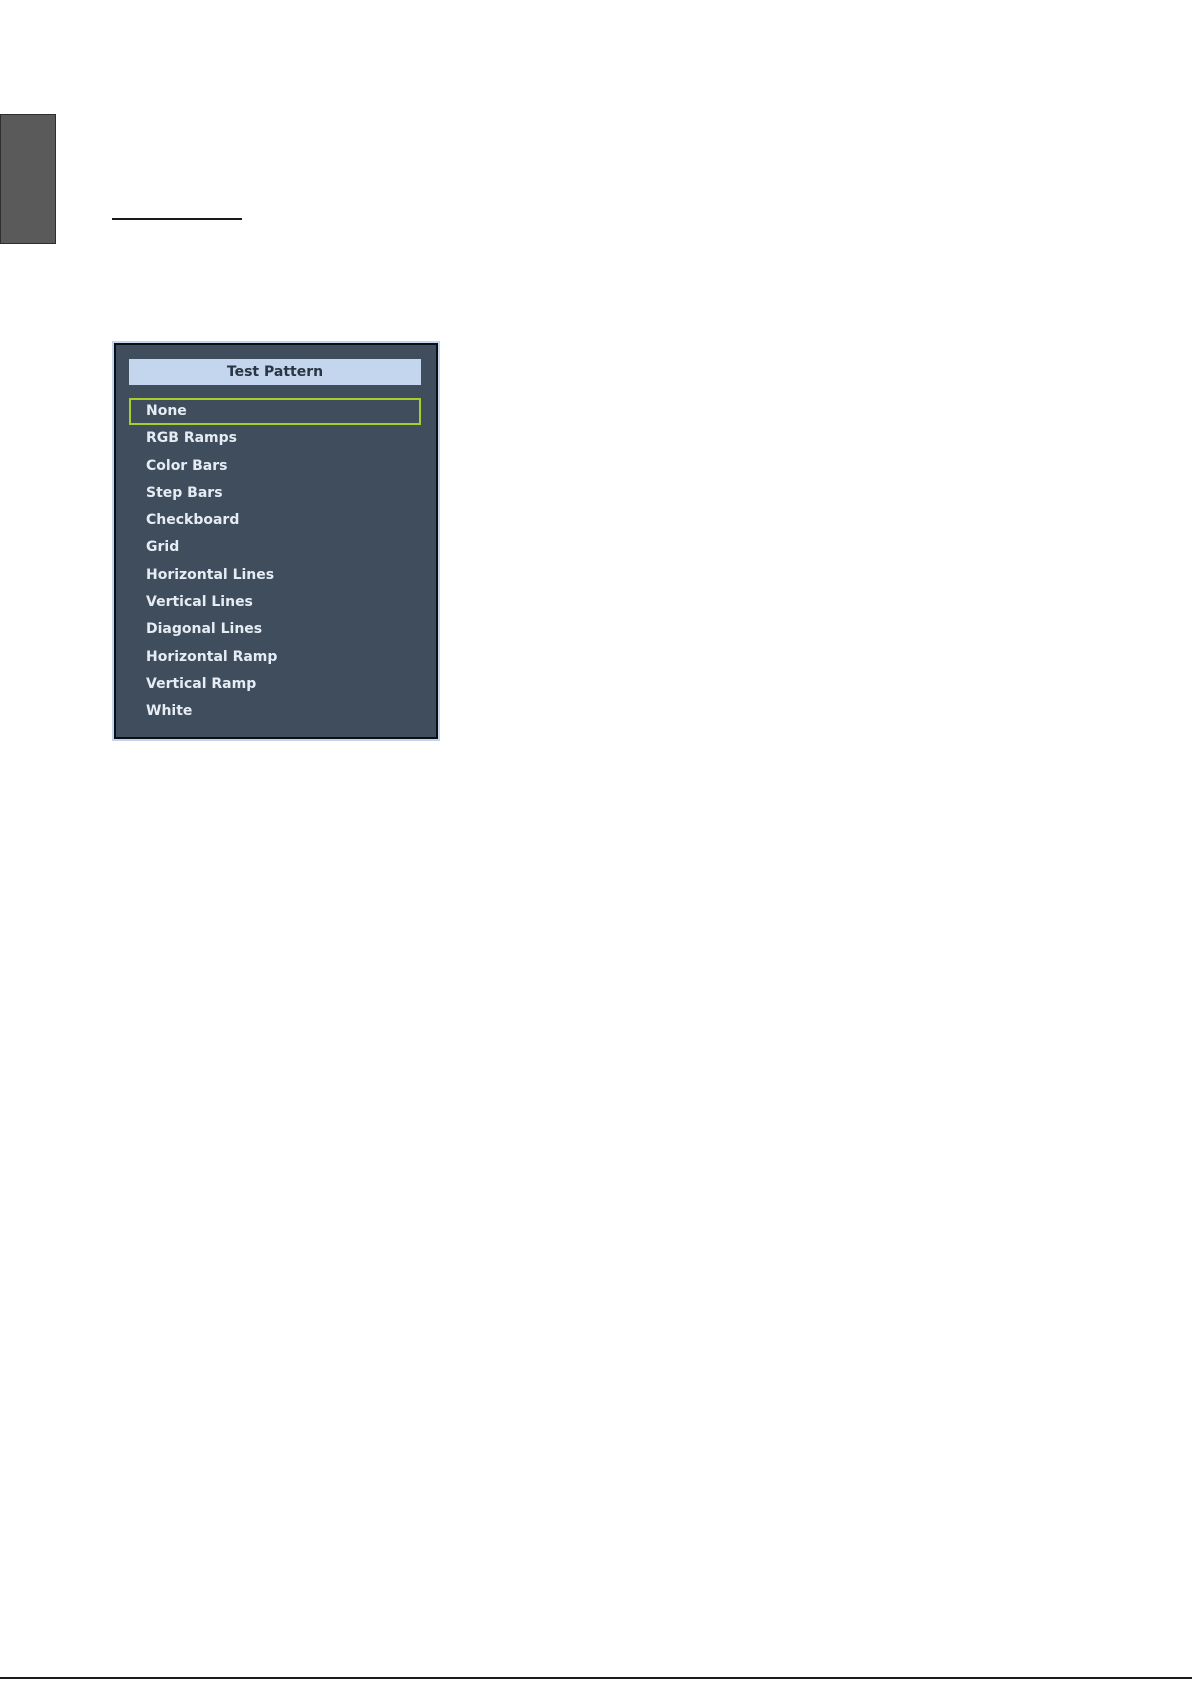  Describe the element at coordinates (275, 657) in the screenshot. I see `menu-item-horizontal-ramp: Horizontal Ramp` at that location.